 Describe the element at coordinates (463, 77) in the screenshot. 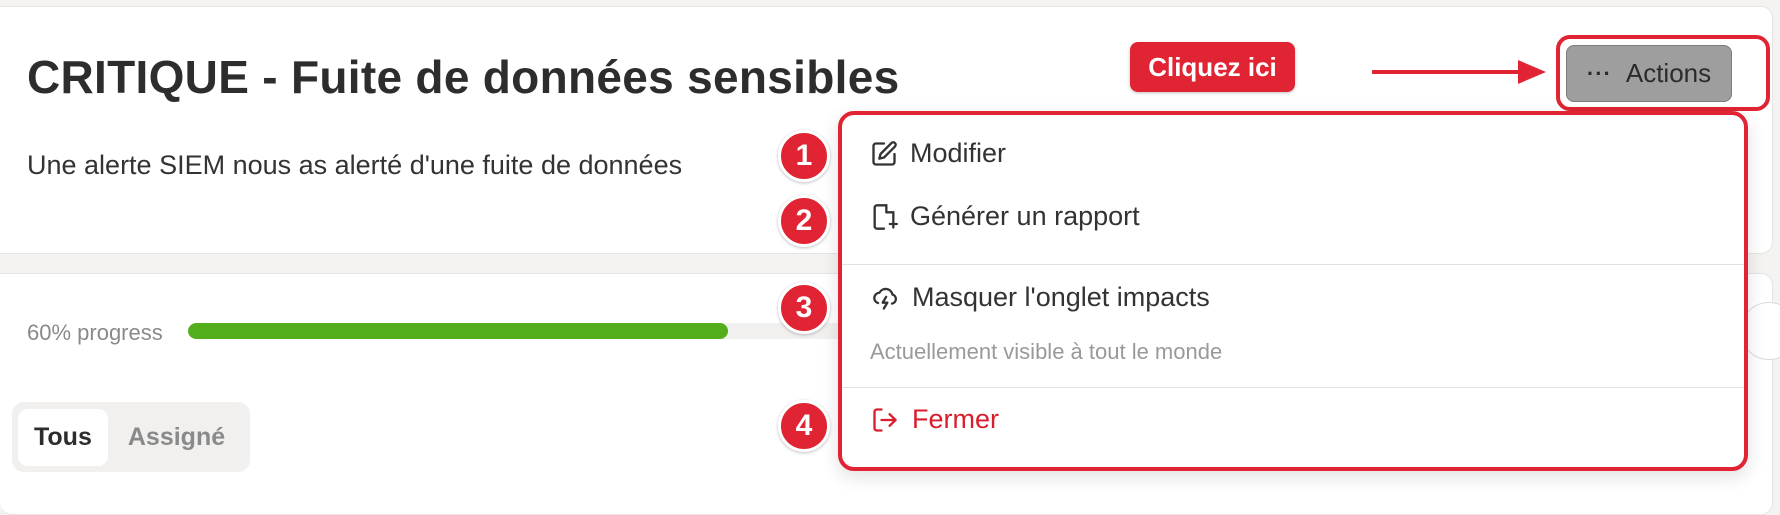

I see `incident-title: CRITIQUE - Fuite de données sensibles` at that location.